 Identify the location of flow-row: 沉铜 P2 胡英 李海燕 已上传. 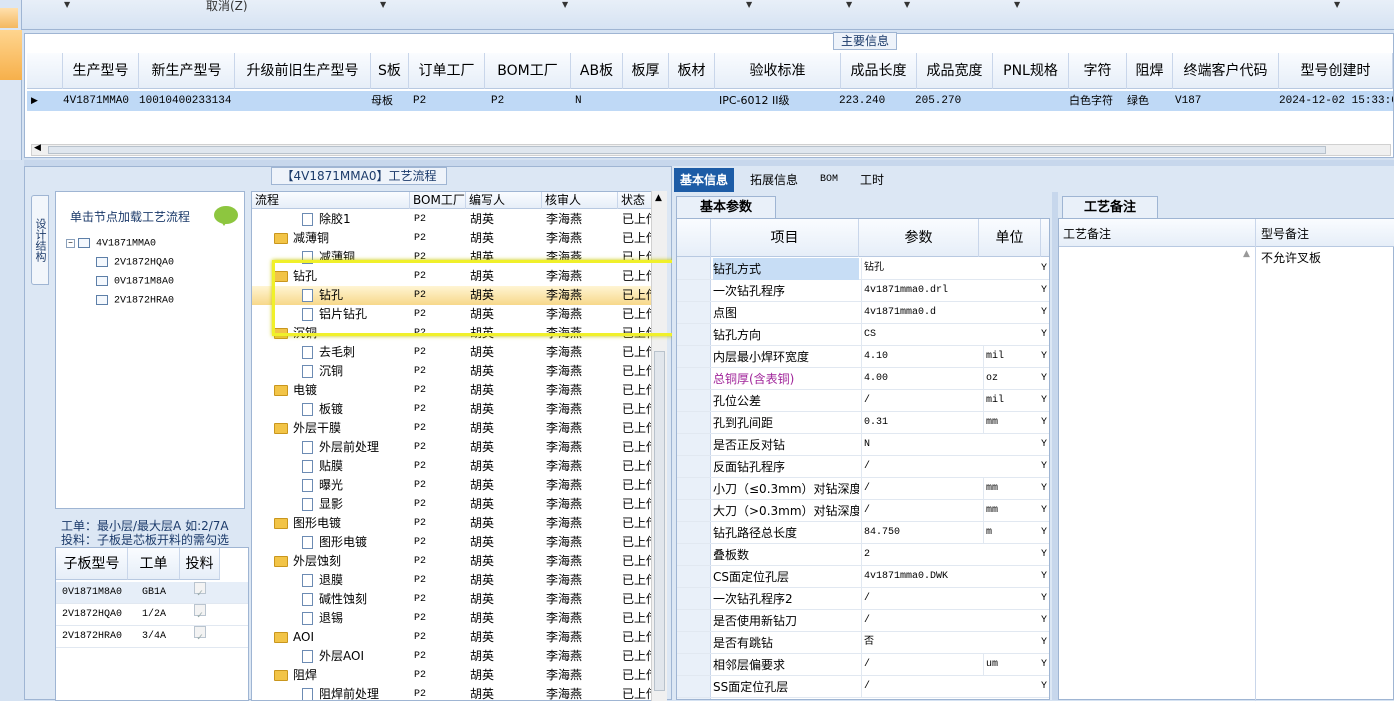
(452, 371).